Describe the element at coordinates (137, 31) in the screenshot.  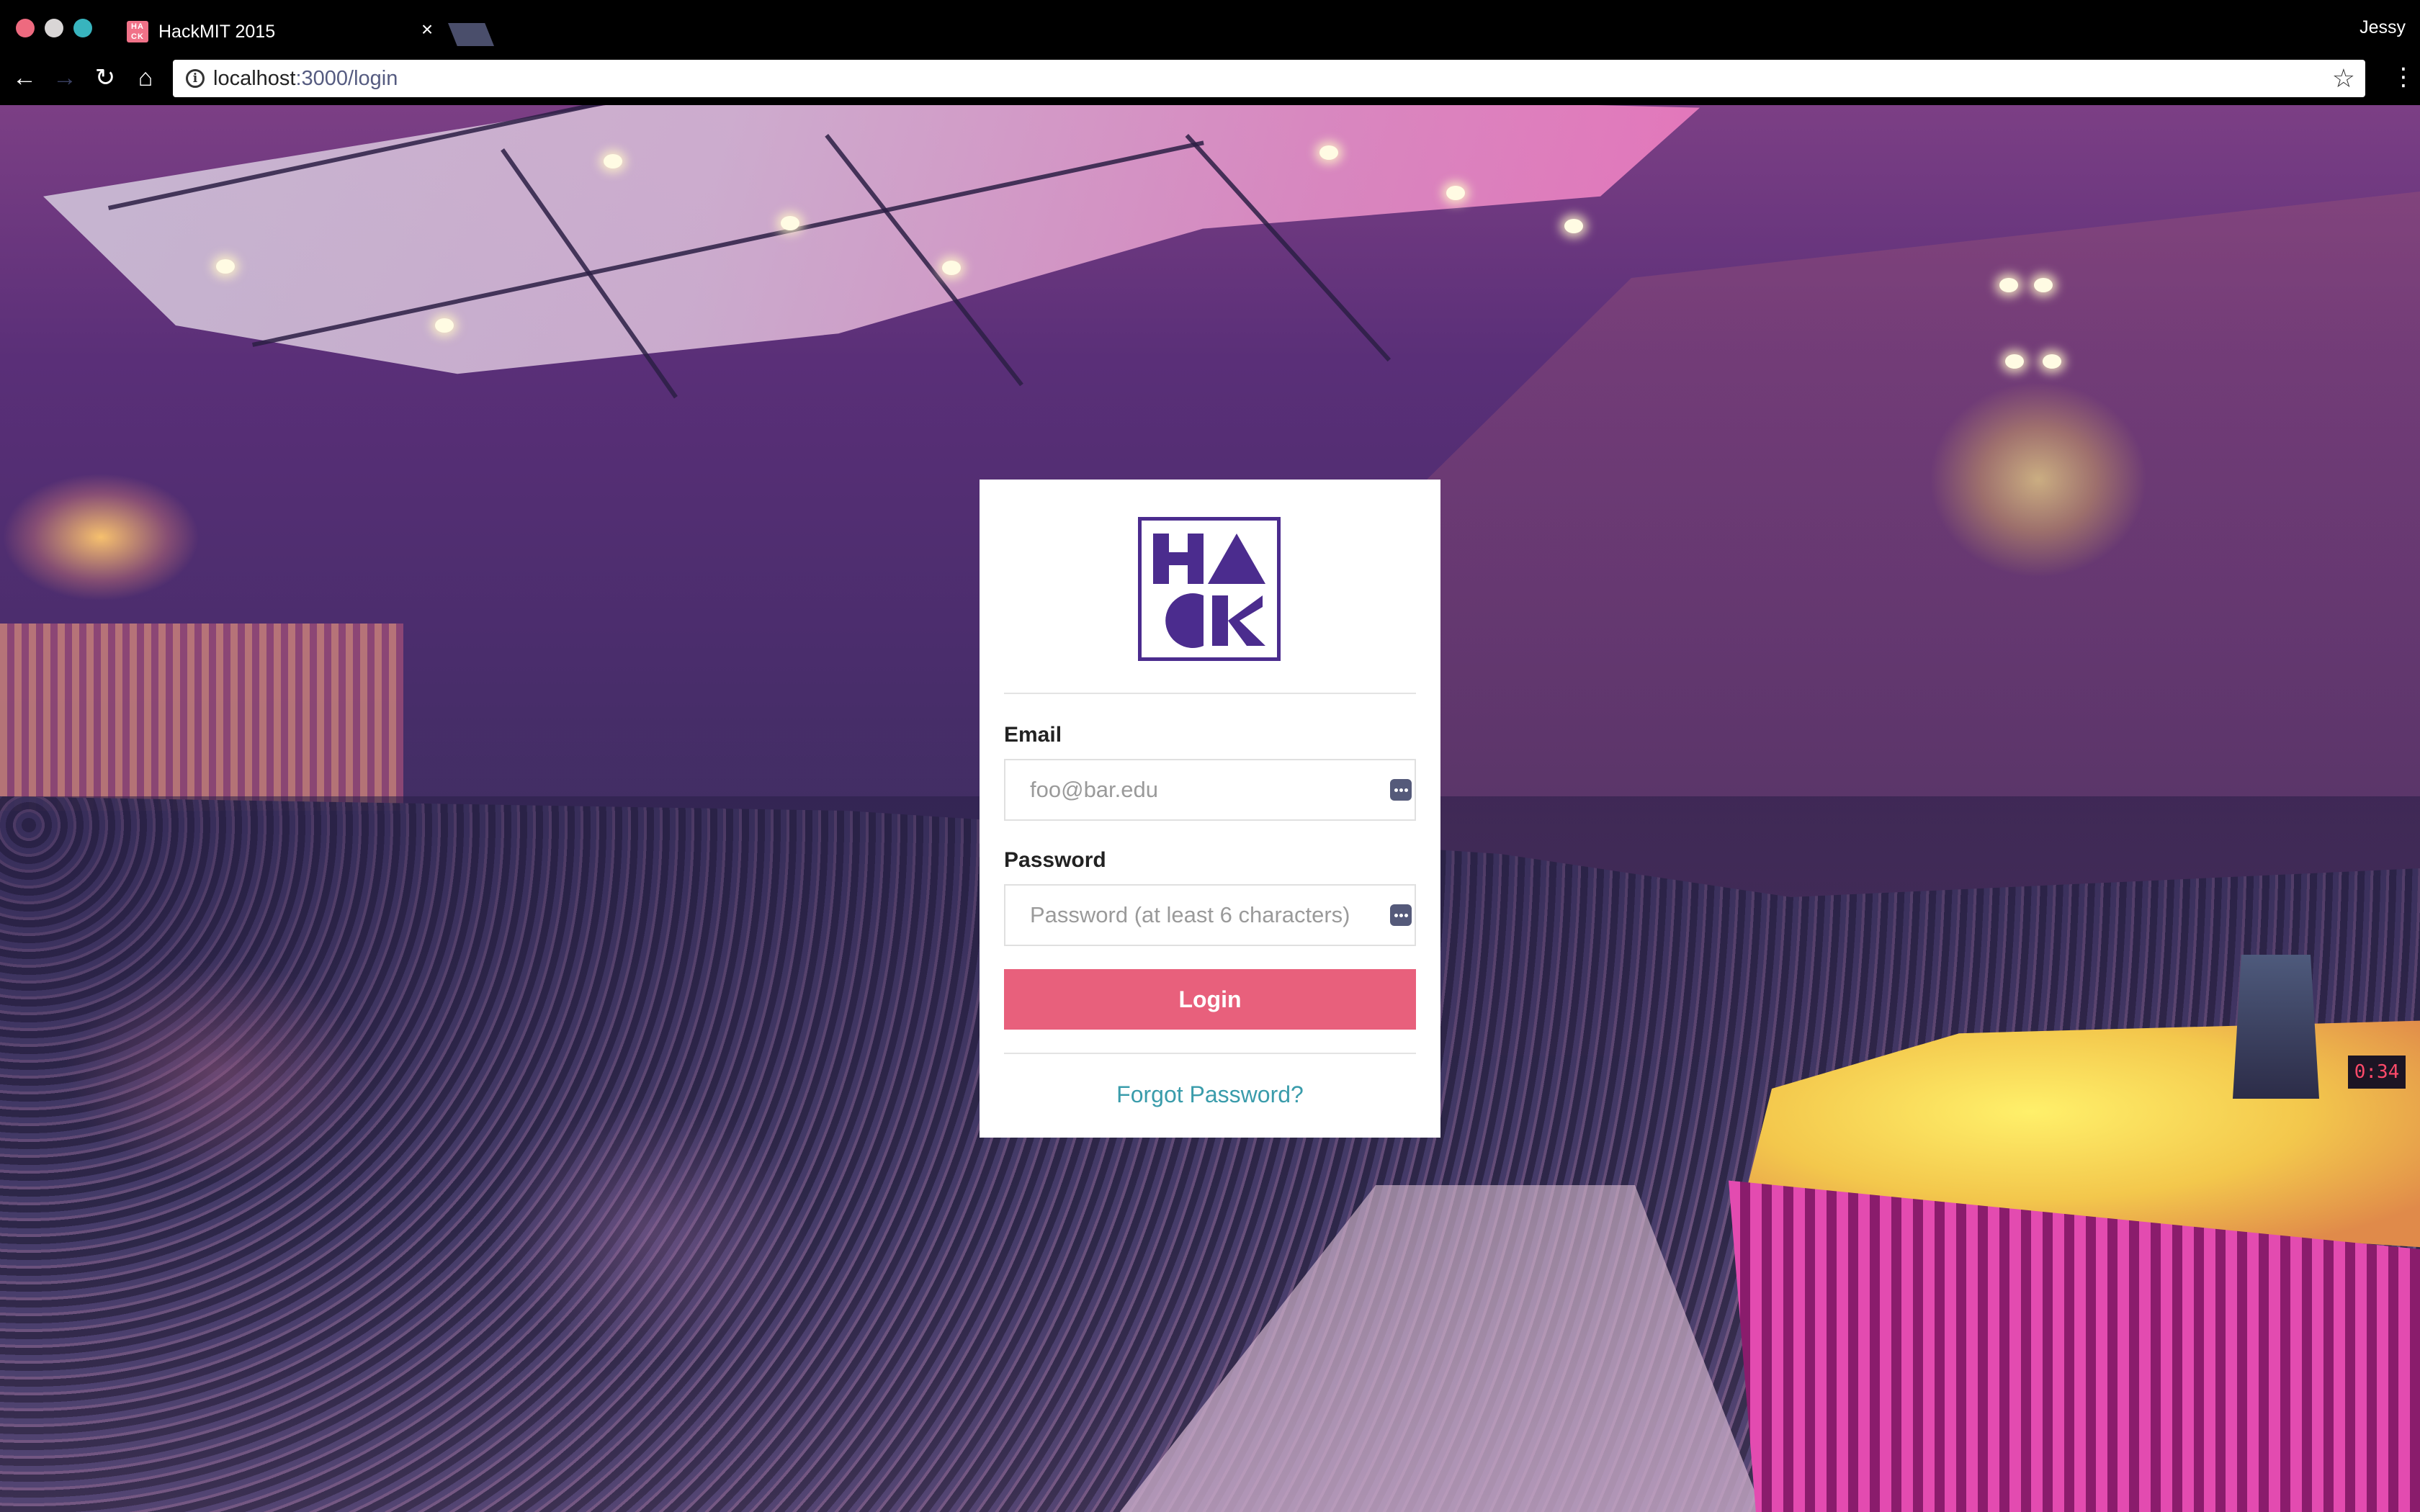
I see `hackmit-favicon-icon: HA CK` at that location.